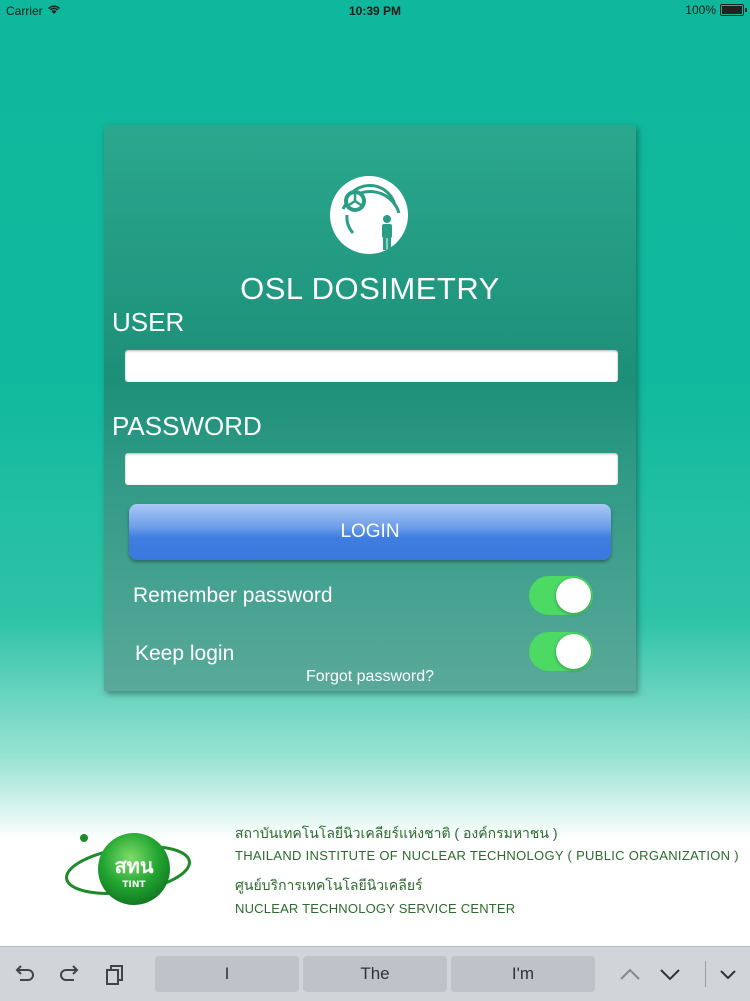  I want to click on forgot-password-link: Forgot password?, so click(370, 677).